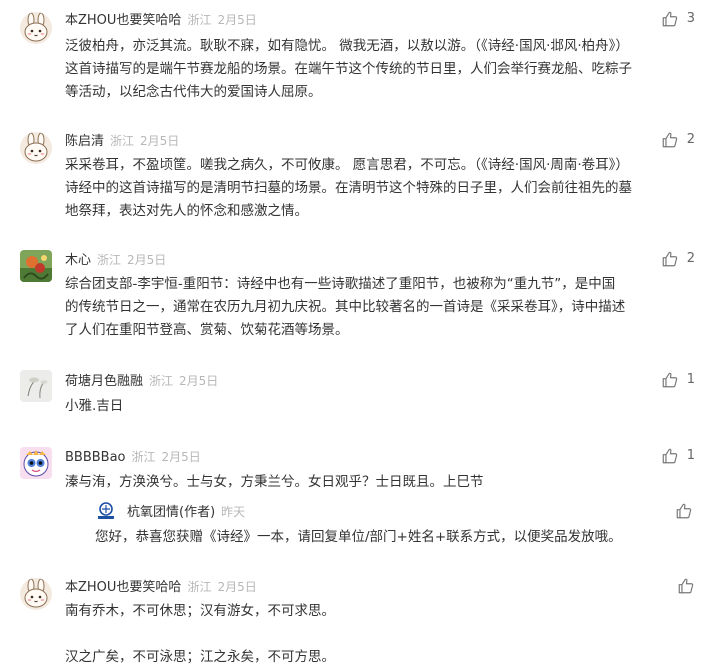 This screenshot has width=713, height=672. I want to click on reply-meta: 杭氧团情(作者) 昨天, so click(186, 511).